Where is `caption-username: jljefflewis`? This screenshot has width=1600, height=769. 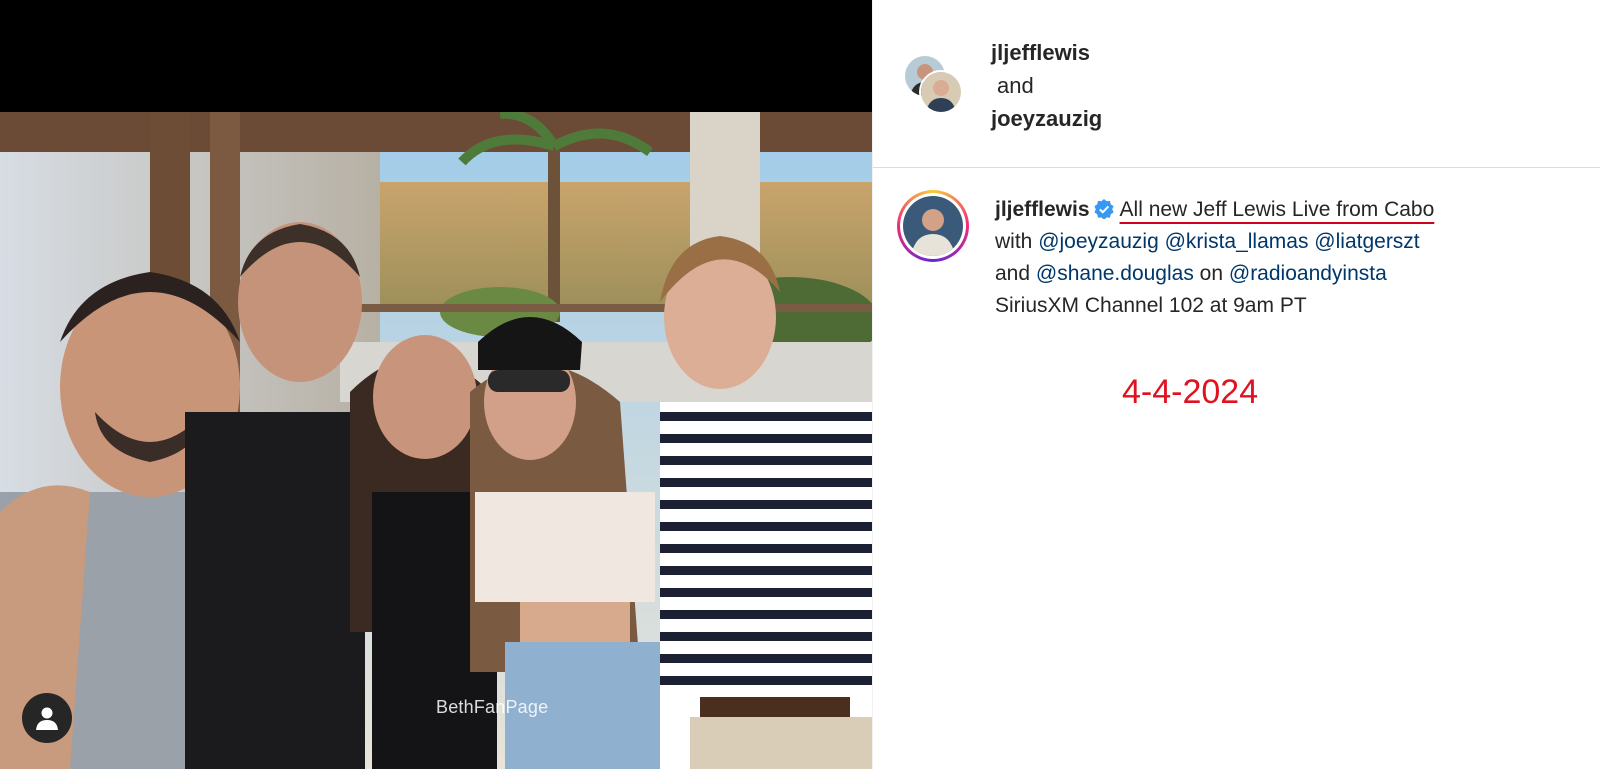
caption-username: jljefflewis is located at coordinates (1042, 209).